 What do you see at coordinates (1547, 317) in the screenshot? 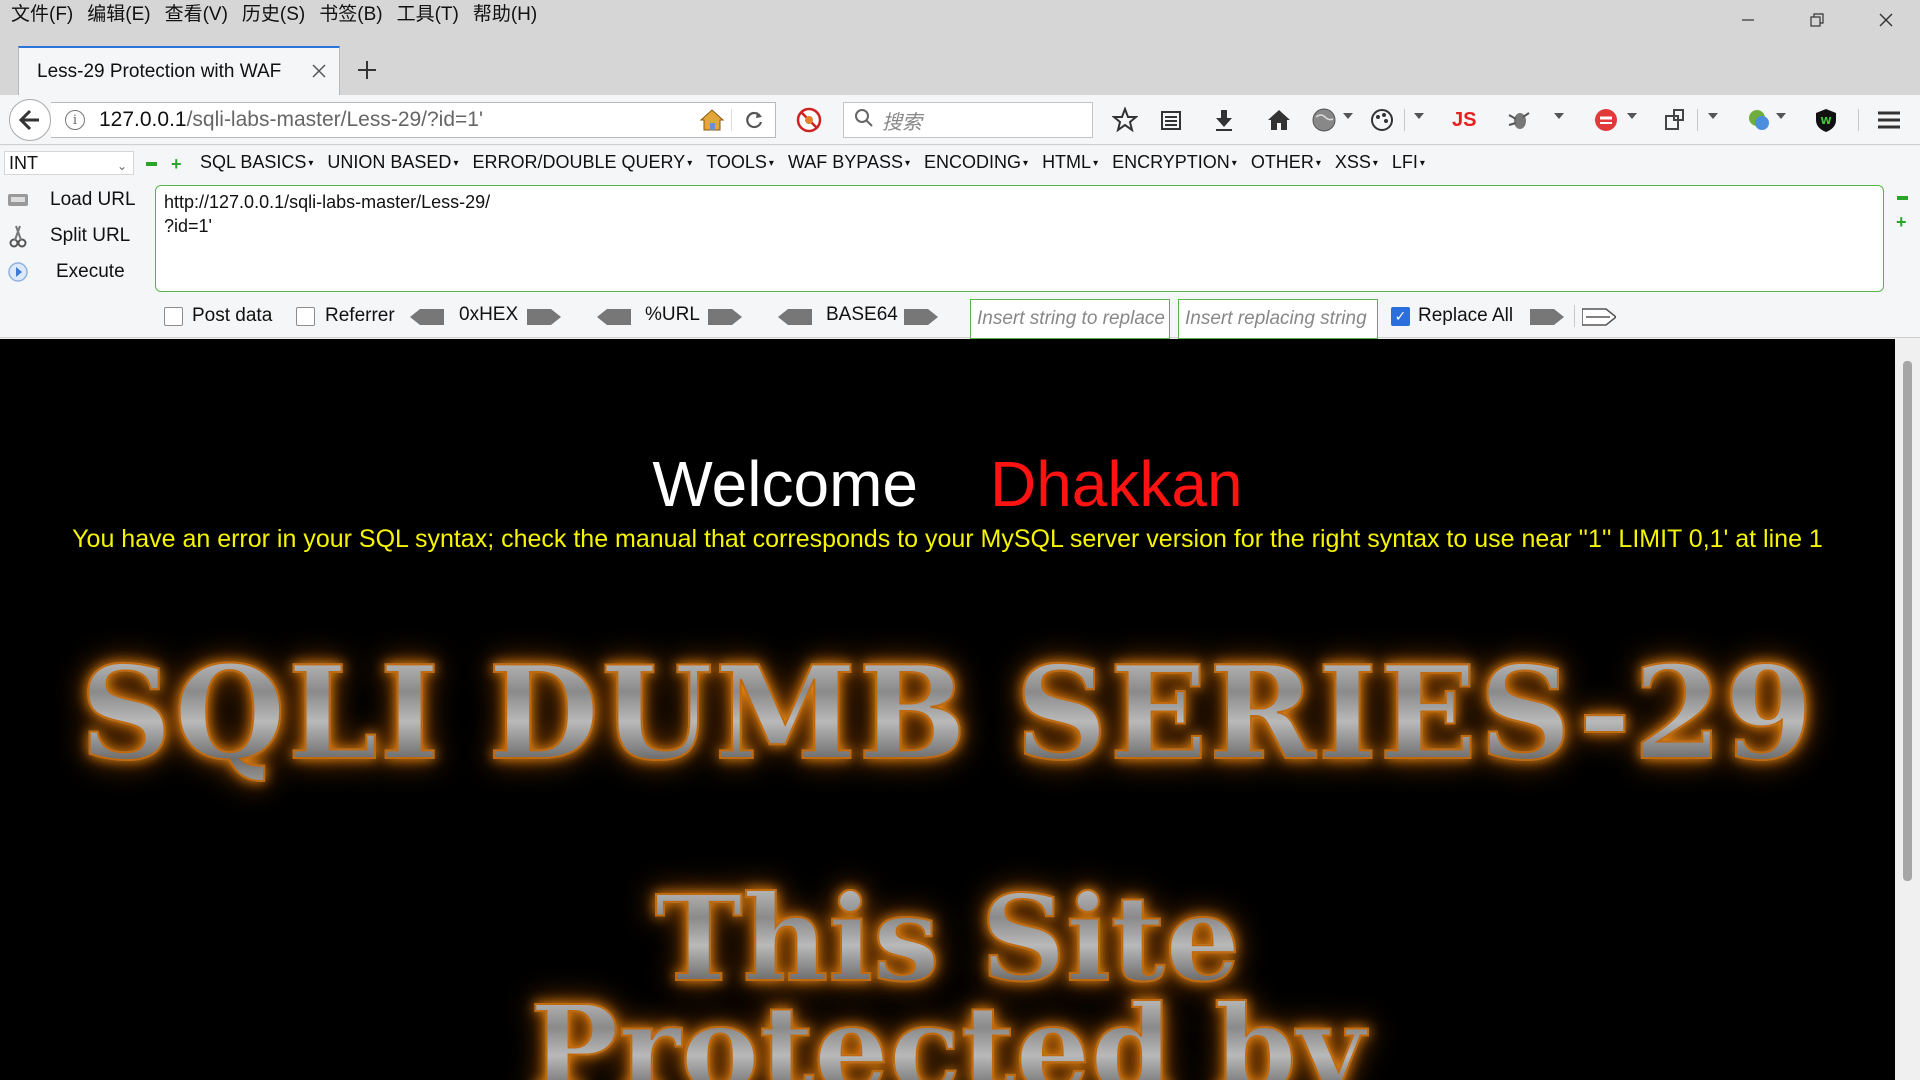
I see `replace-arrow-icon` at bounding box center [1547, 317].